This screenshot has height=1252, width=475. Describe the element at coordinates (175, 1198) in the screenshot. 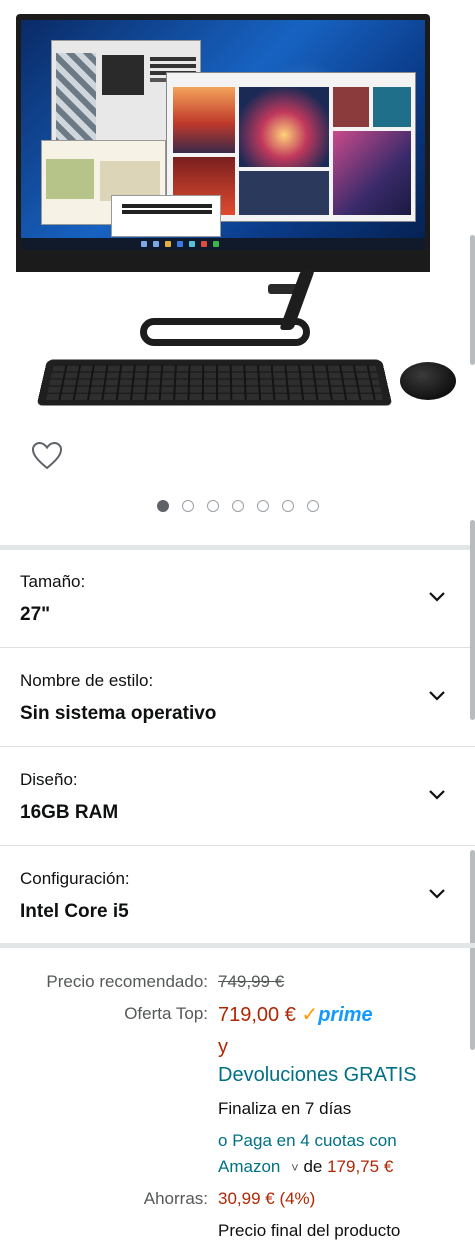

I see `savings-label: Ahorras:` at that location.